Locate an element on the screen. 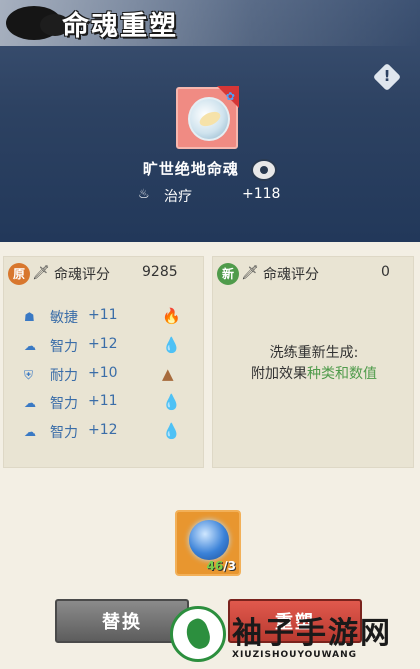 Image resolution: width=420 pixels, height=669 pixels. mountain-icon: ▲ is located at coordinates (168, 374).